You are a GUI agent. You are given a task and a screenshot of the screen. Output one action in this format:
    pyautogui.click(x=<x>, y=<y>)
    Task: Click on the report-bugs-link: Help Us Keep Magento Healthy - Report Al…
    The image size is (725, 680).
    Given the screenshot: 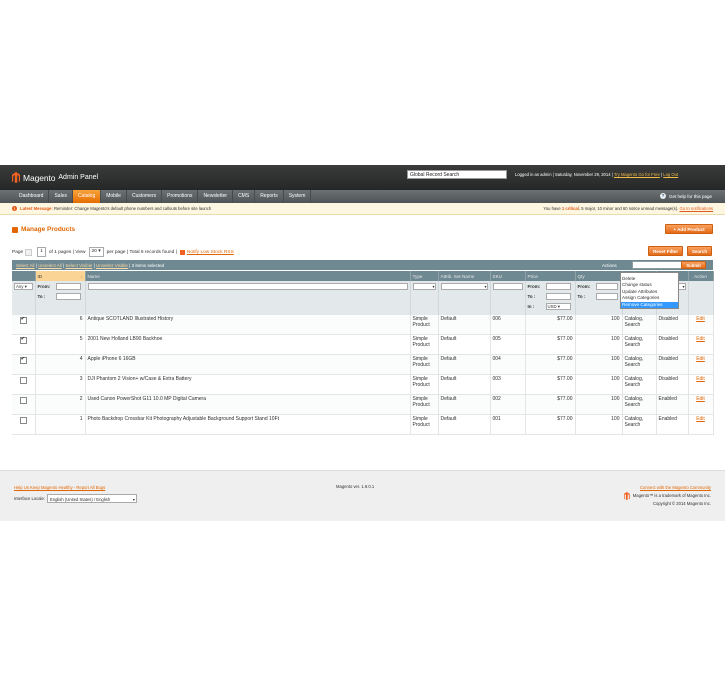 What is the action you would take?
    pyautogui.click(x=75, y=487)
    